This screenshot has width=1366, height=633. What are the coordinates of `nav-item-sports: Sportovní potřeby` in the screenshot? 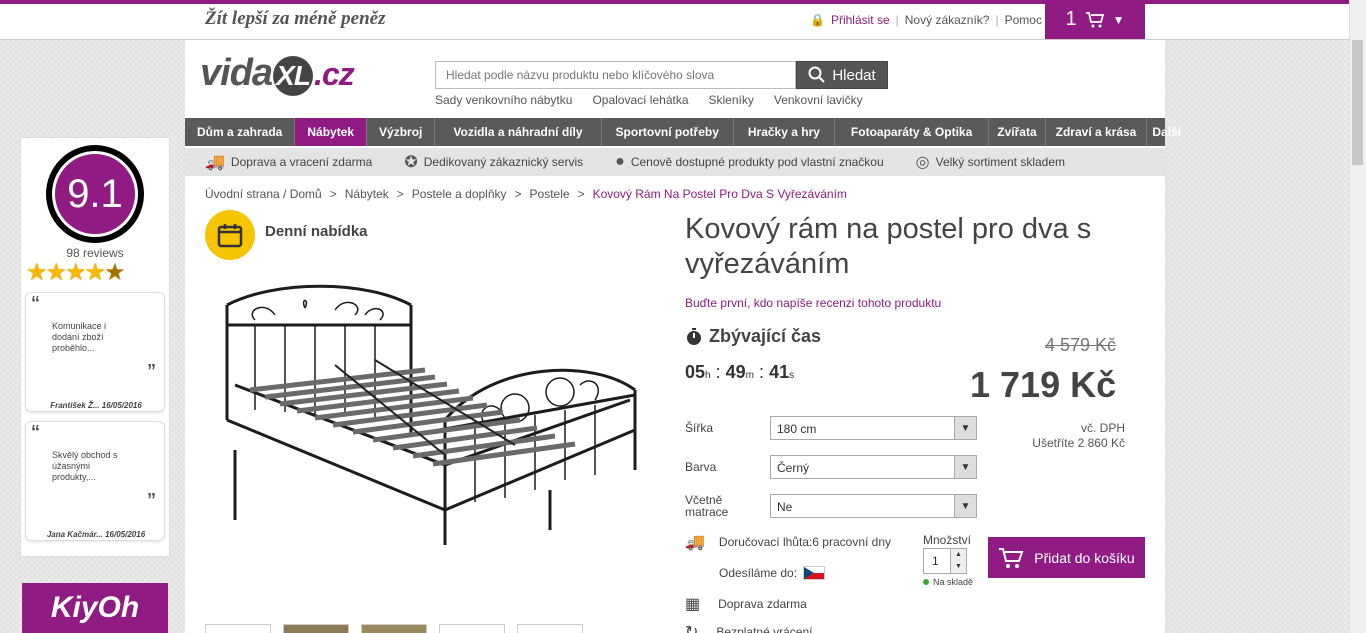 It's located at (668, 132).